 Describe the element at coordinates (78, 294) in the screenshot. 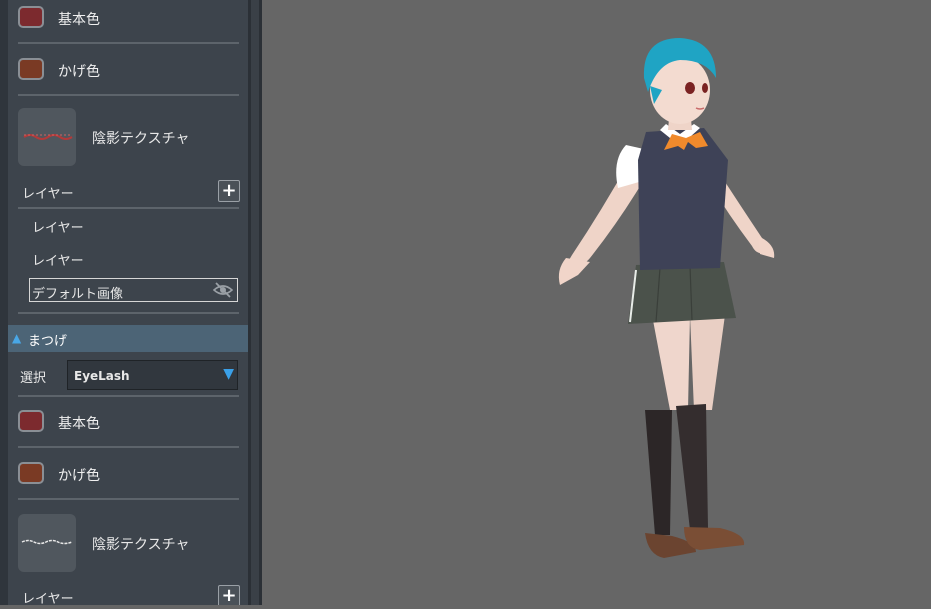

I see `default-image-label: デフォルト画像` at that location.